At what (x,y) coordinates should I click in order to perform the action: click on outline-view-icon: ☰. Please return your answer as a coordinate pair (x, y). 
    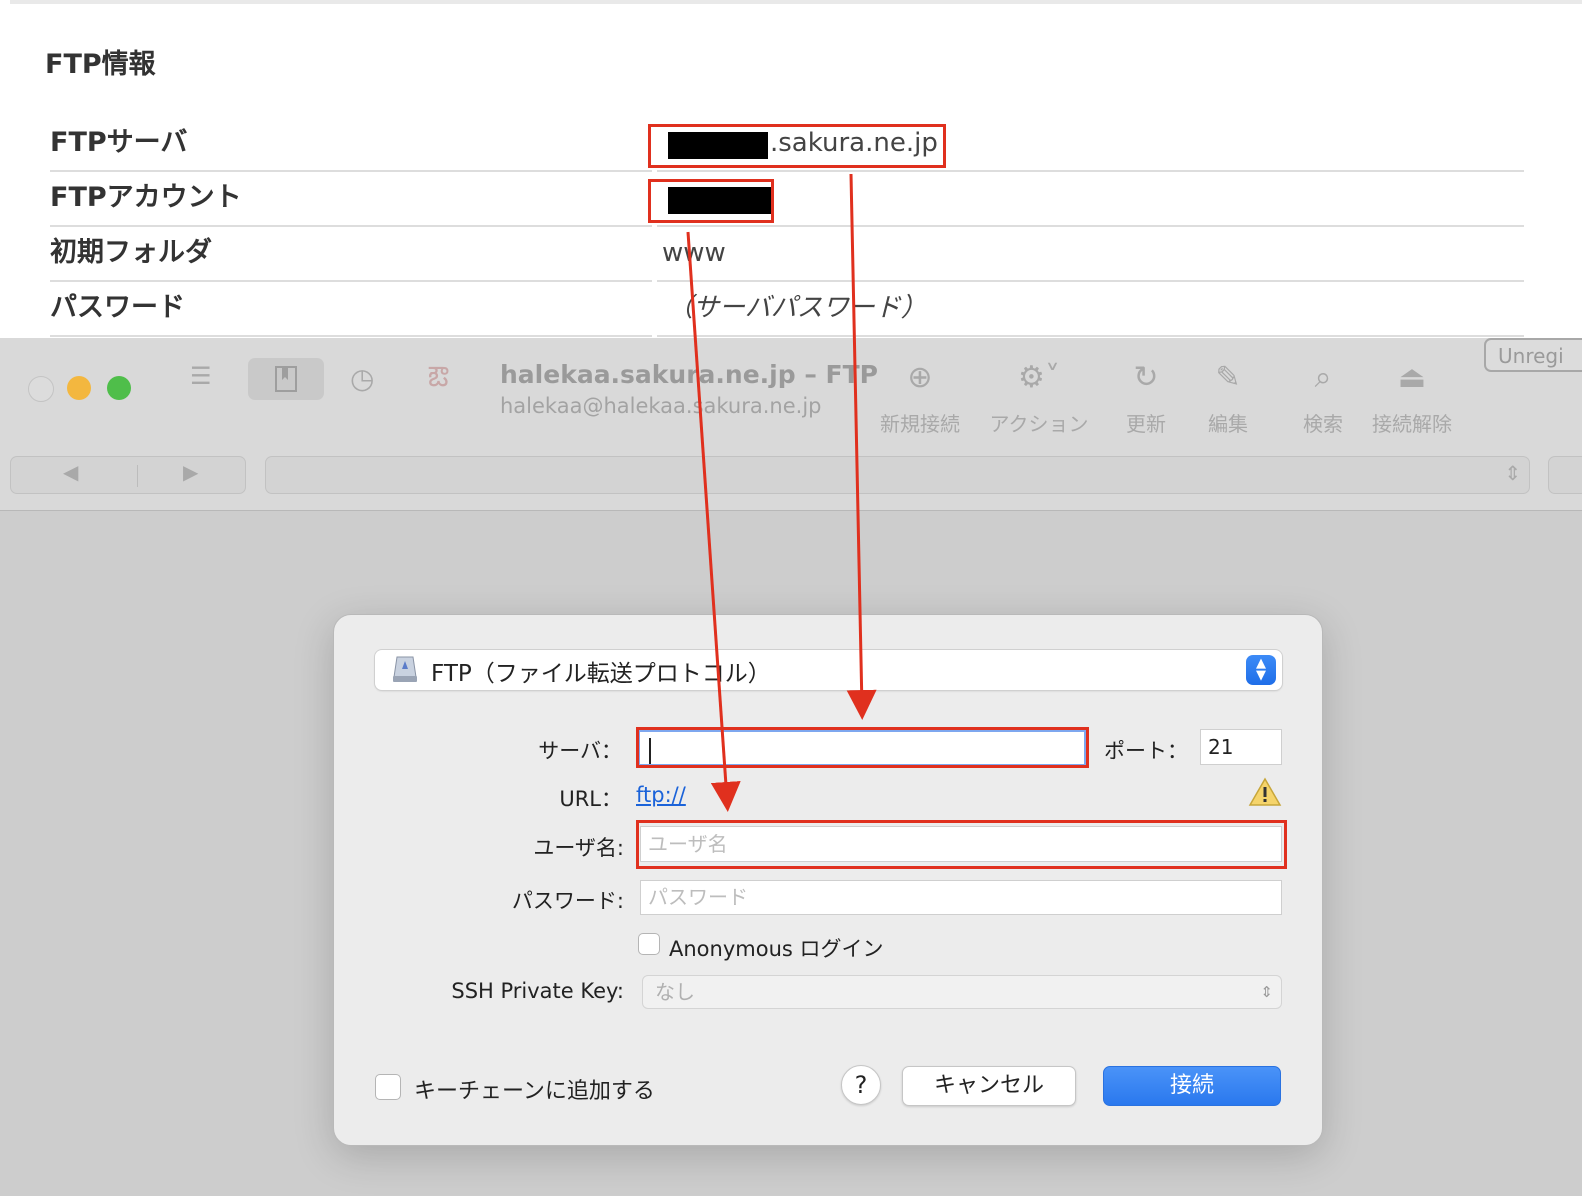
    Looking at the image, I should click on (201, 376).